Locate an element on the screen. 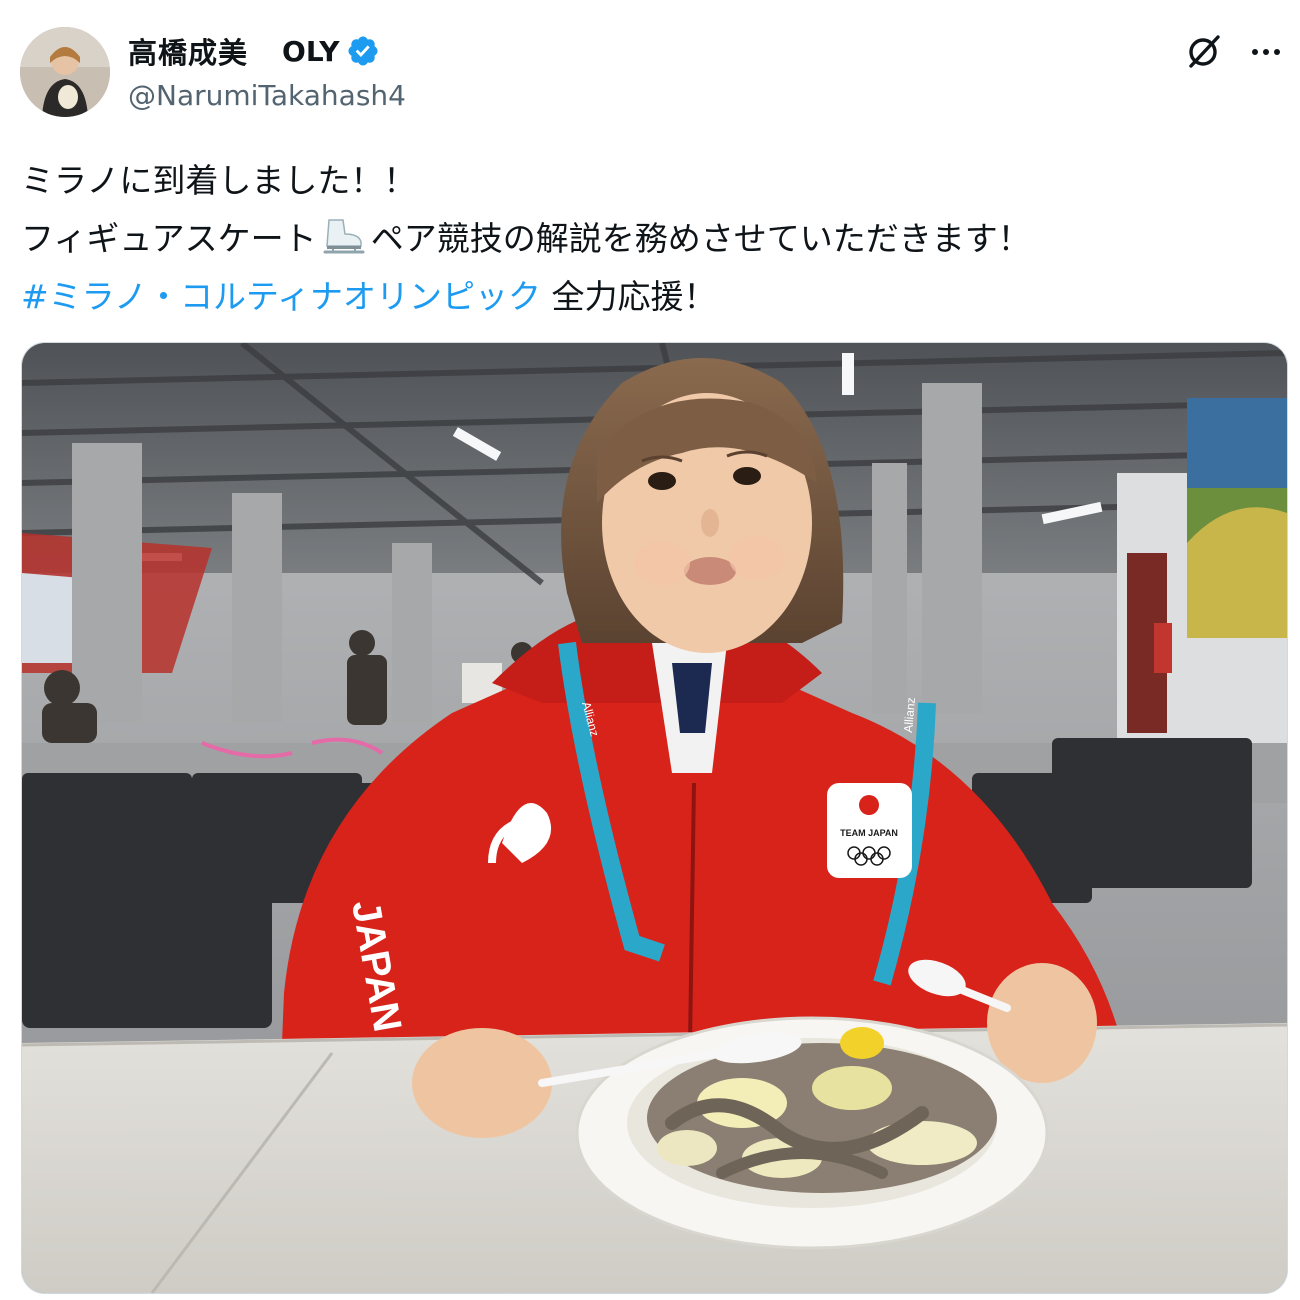 The height and width of the screenshot is (1300, 1300). team-japan-text: TEAM JAPAN is located at coordinates (869, 833).